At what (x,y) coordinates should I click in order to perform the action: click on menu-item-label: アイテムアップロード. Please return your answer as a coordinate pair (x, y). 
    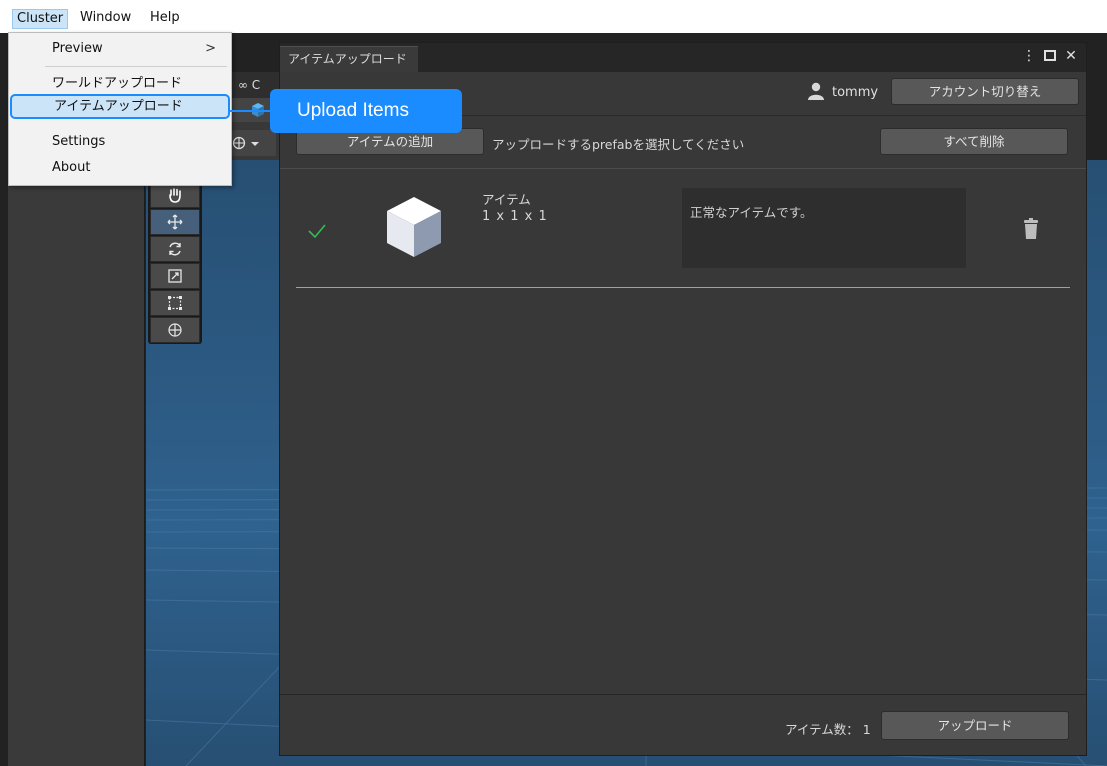
    Looking at the image, I should click on (118, 106).